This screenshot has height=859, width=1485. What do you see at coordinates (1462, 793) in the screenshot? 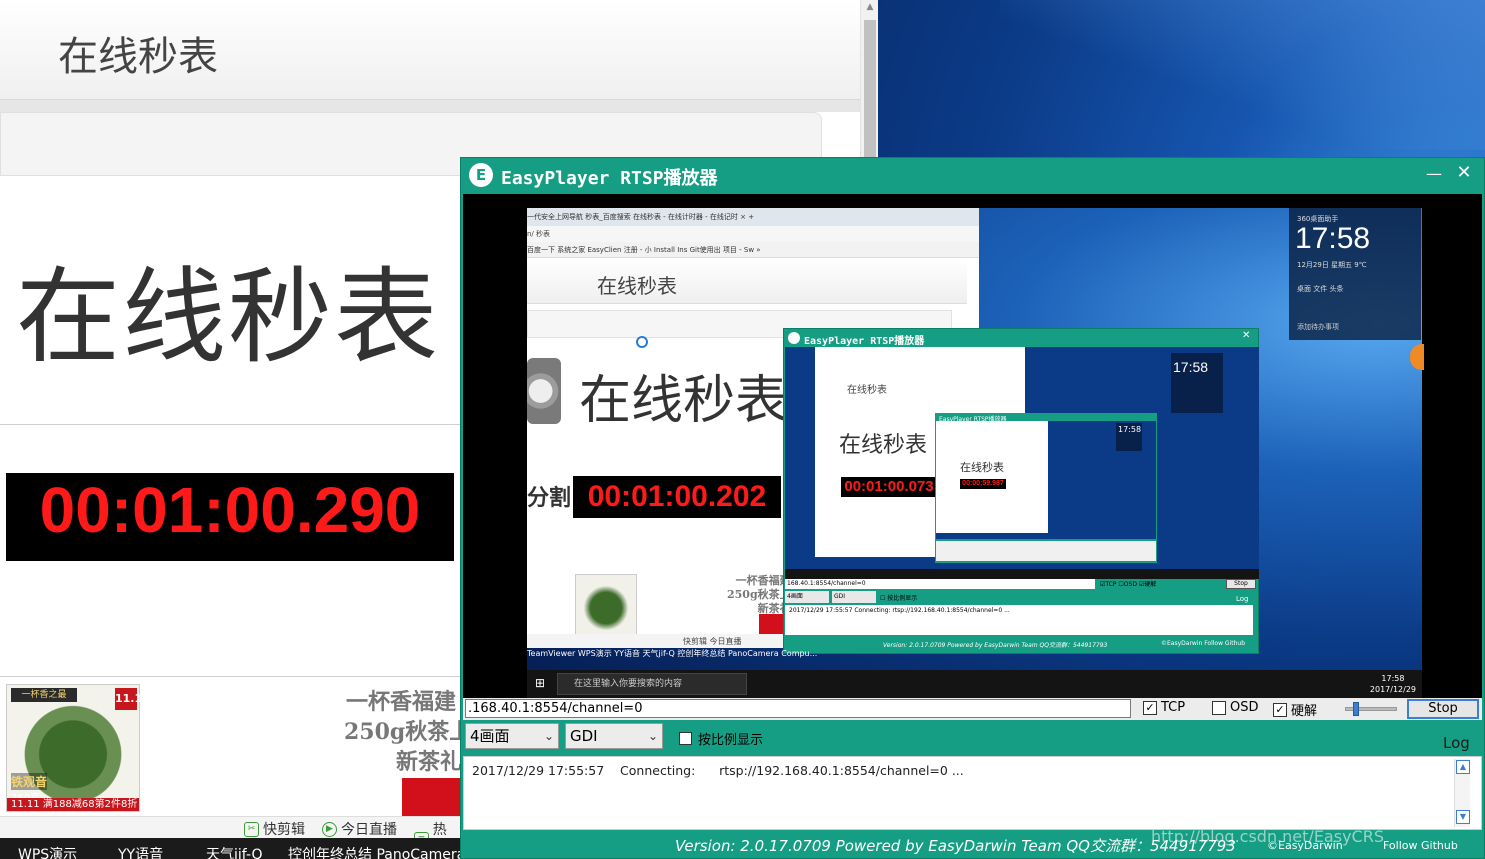
I see `log-scrollbar: ▲ ▼` at bounding box center [1462, 793].